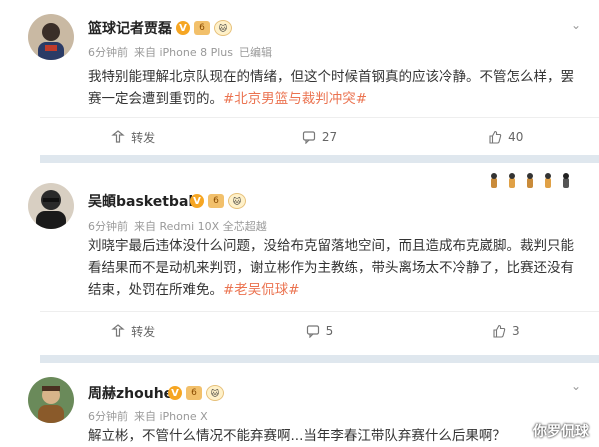 The height and width of the screenshot is (447, 599). I want to click on comment-count: 27, so click(329, 137).